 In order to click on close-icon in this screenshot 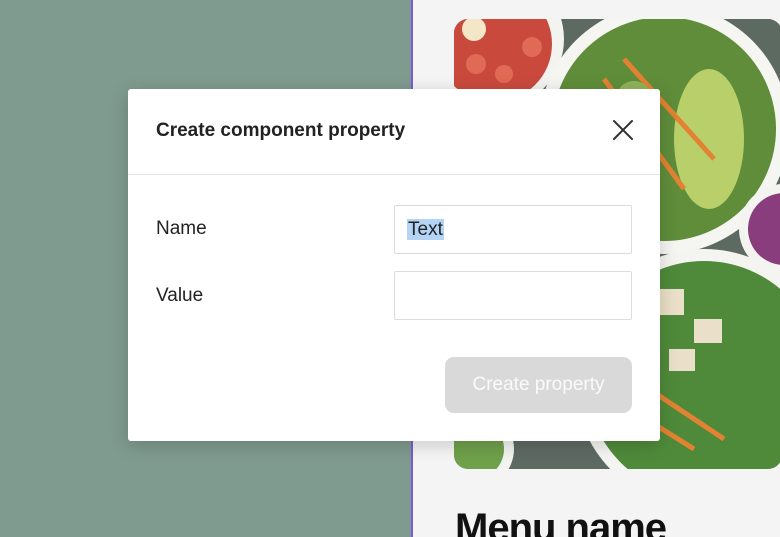, I will do `click(623, 130)`.